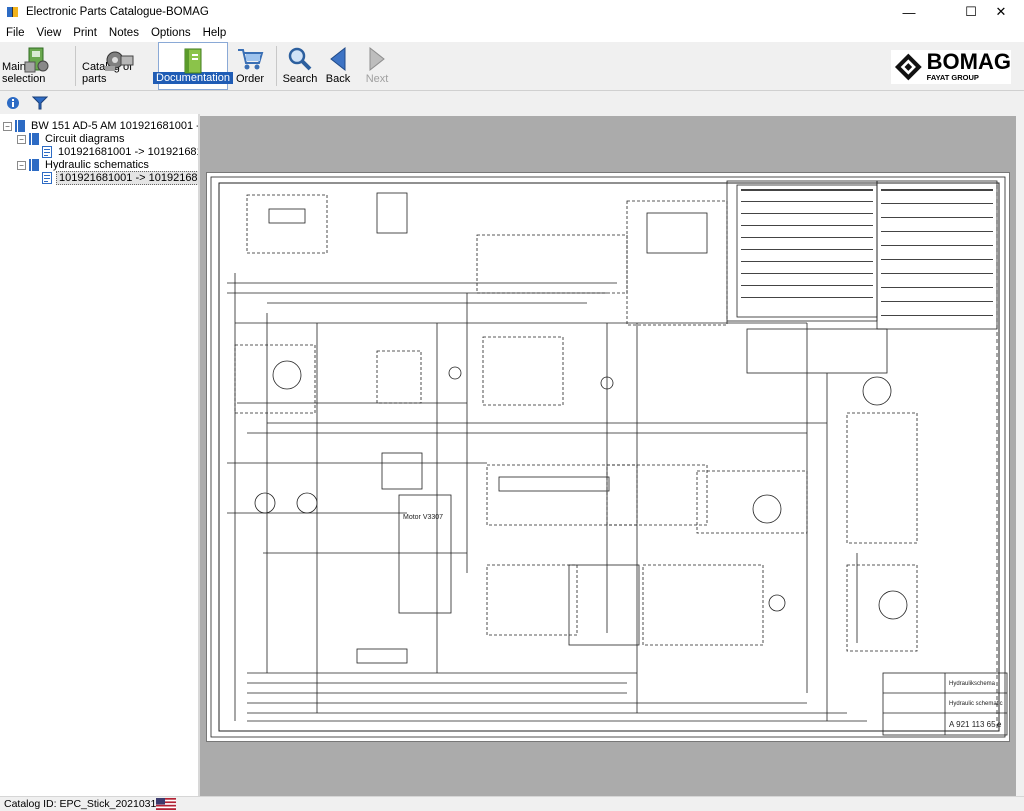 This screenshot has height=811, width=1024. What do you see at coordinates (12, 12) in the screenshot?
I see `app-book-icon` at bounding box center [12, 12].